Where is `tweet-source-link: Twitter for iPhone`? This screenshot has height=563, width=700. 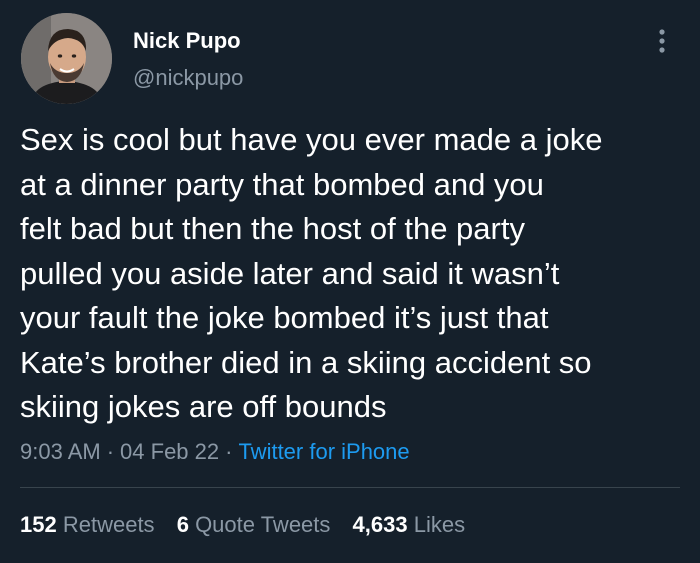
tweet-source-link: Twitter for iPhone is located at coordinates (323, 451).